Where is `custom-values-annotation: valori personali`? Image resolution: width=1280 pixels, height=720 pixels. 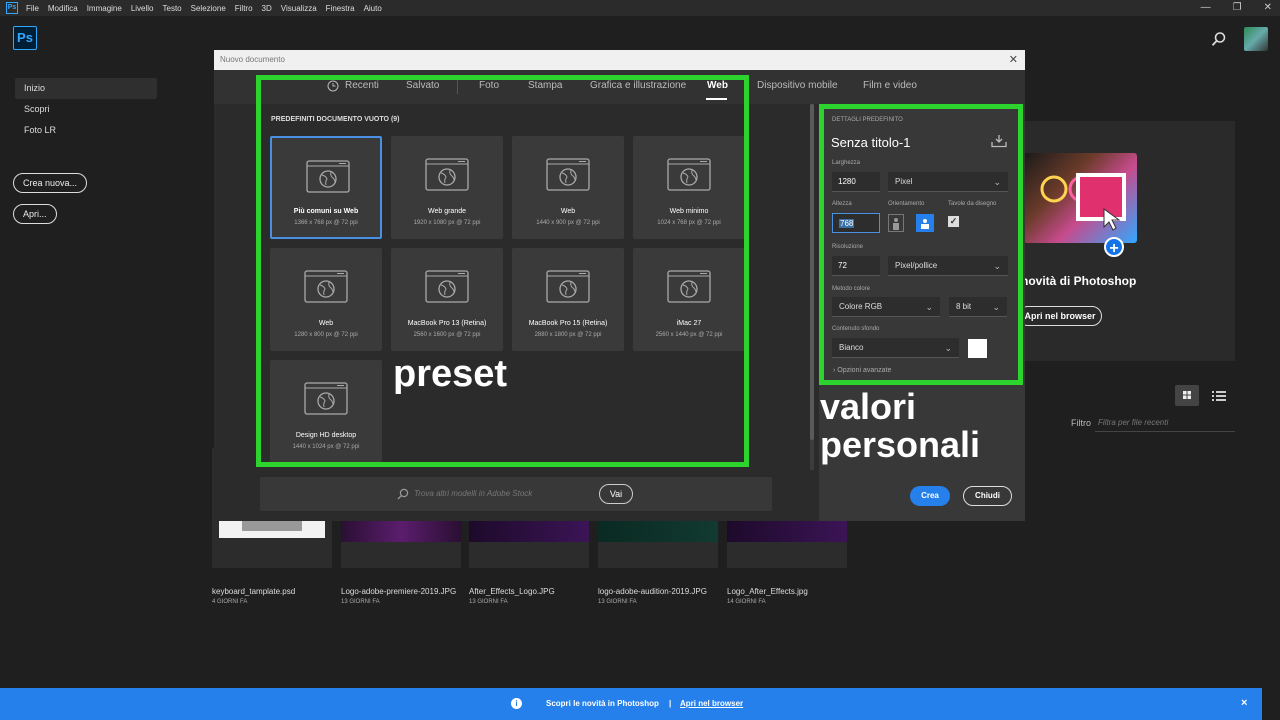
custom-values-annotation: valori personali is located at coordinates (900, 426).